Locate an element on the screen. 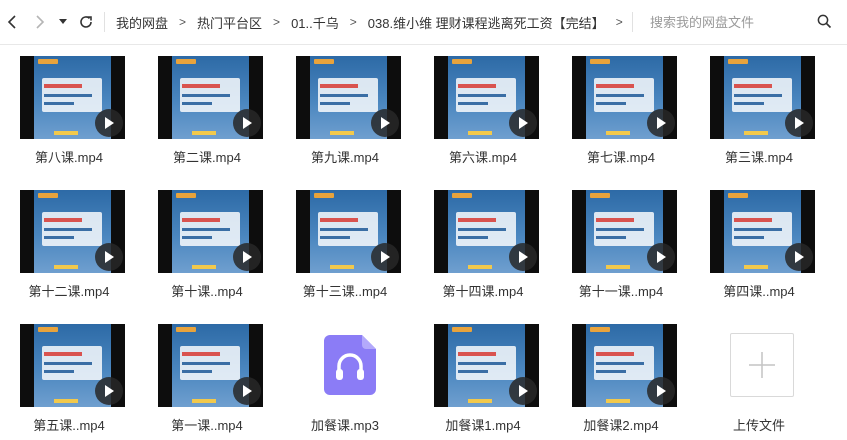 Image resolution: width=847 pixels, height=440 pixels. file-item: 第十二课.mp4 is located at coordinates (69, 241).